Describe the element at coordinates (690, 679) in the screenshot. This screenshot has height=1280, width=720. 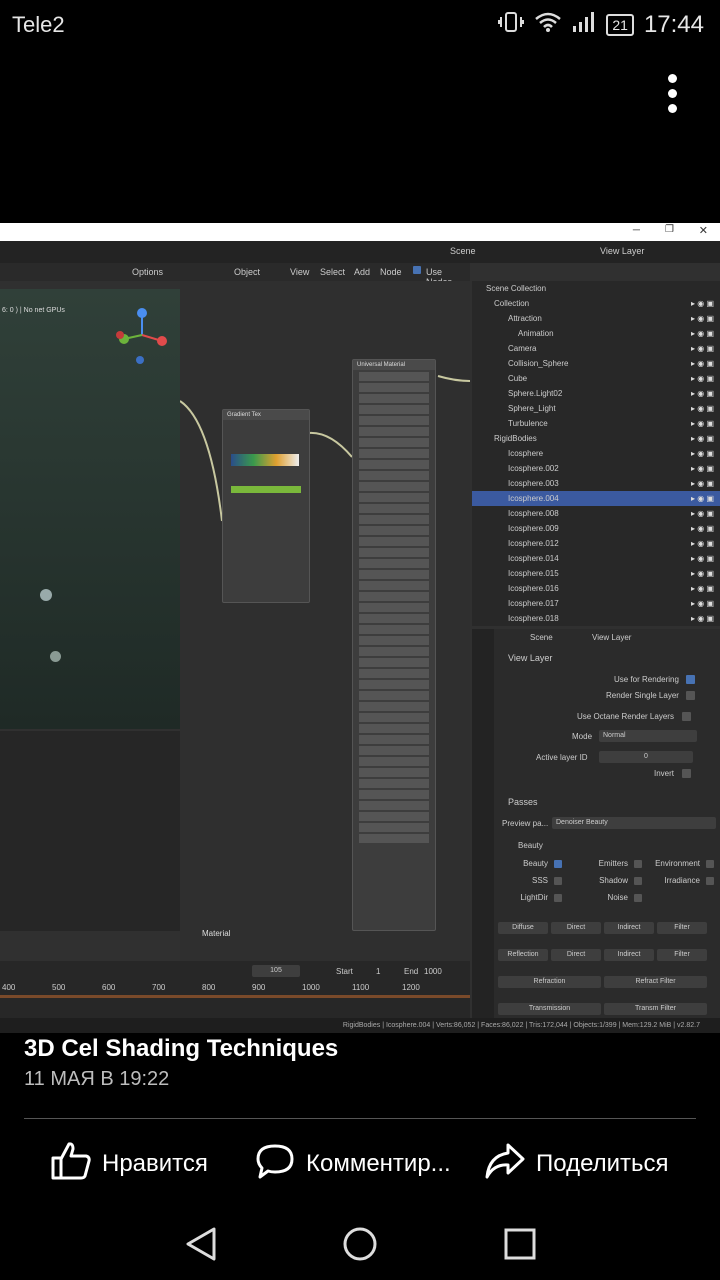
I see `use-for-rendering-checkbox` at that location.